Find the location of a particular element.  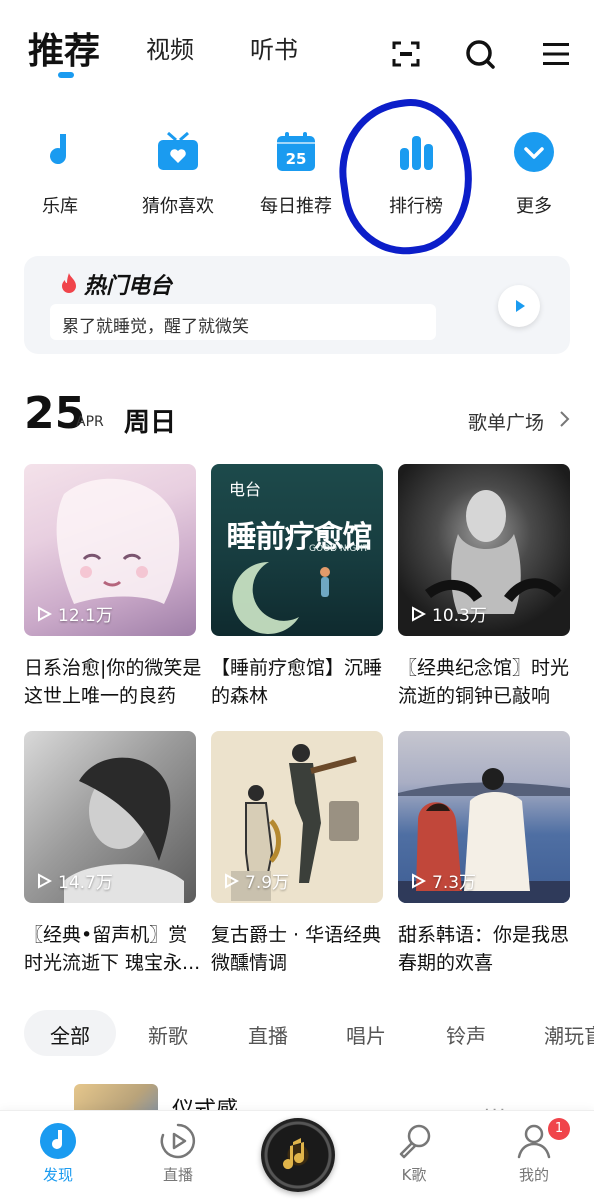

calendar-icon: 25 is located at coordinates (296, 151).